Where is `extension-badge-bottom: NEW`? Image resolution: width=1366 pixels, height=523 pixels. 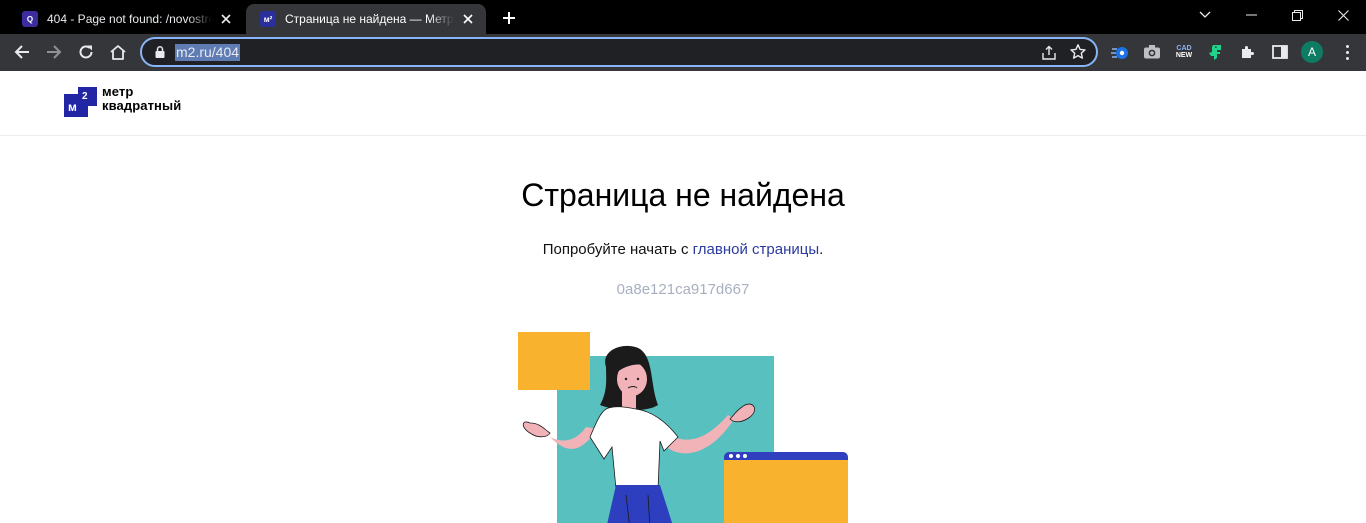
extension-badge-bottom: NEW is located at coordinates (1184, 55).